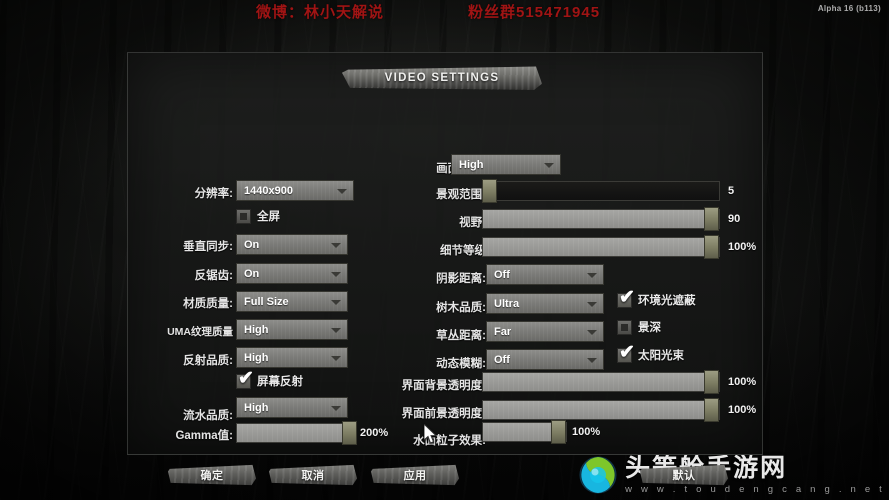 This screenshot has height=500, width=889. I want to click on slider-field-of-view, so click(601, 219).